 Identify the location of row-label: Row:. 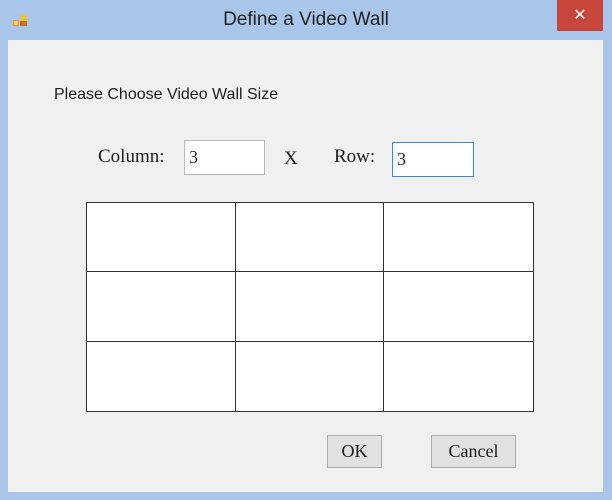
(355, 156).